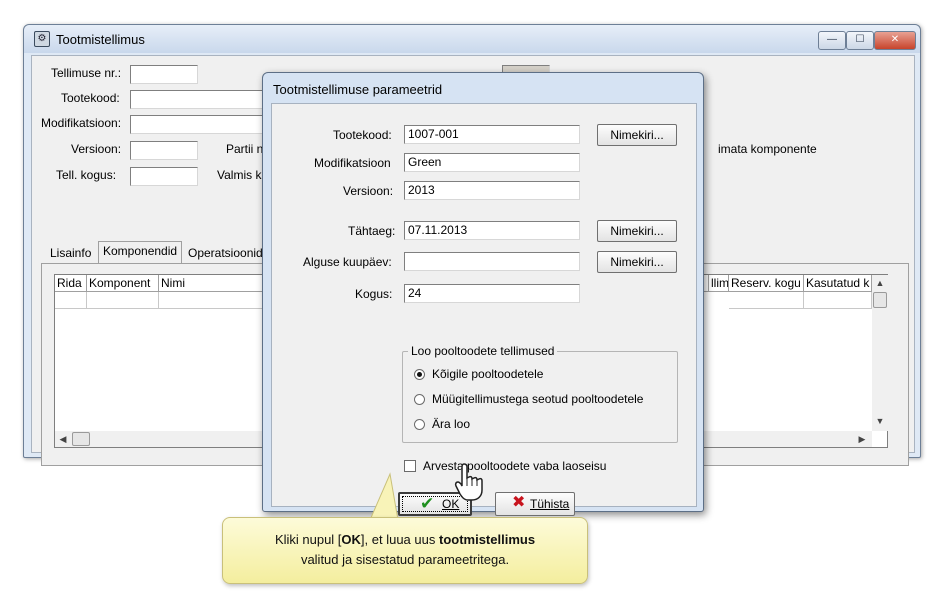  What do you see at coordinates (468, 482) in the screenshot?
I see `hand-cursor-icon` at bounding box center [468, 482].